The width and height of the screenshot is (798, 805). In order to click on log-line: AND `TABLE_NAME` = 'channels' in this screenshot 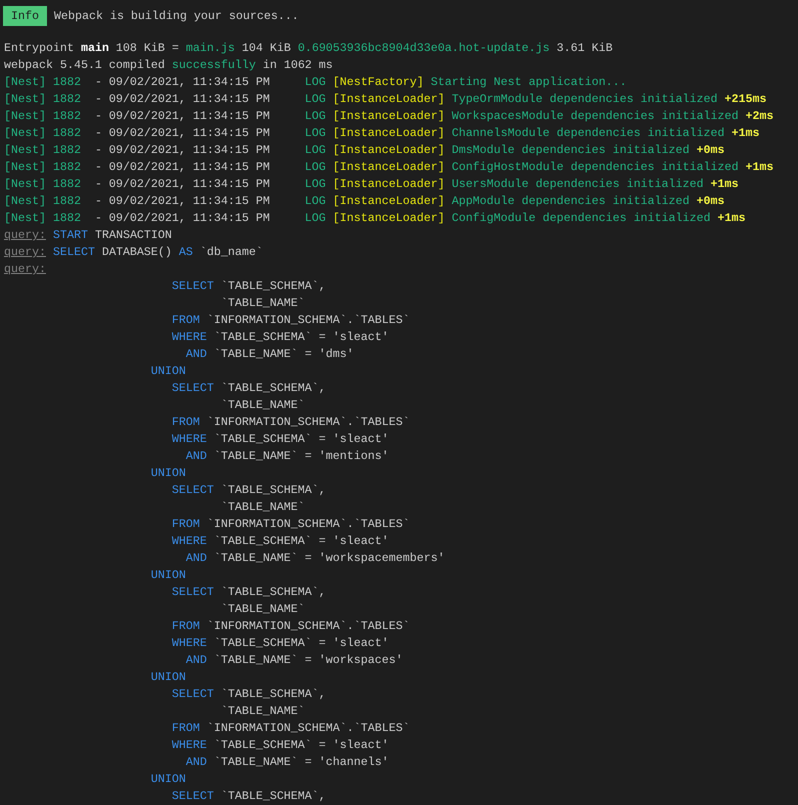, I will do `click(286, 762)`.